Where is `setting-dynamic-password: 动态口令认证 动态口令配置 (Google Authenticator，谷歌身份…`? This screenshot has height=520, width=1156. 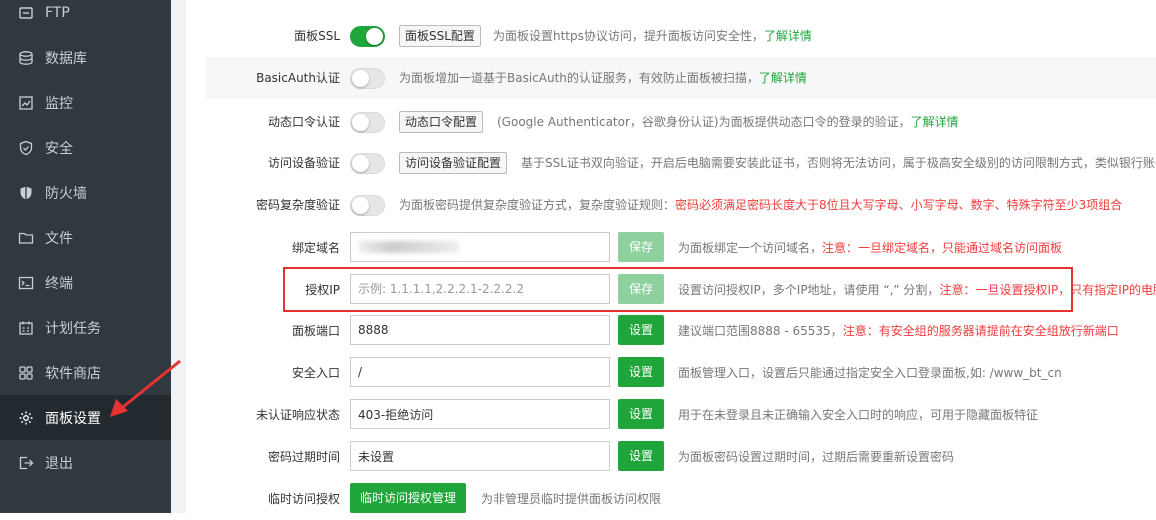
setting-dynamic-password: 动态口令认证 动态口令配置 (Google Authenticator，谷歌身份… is located at coordinates (681, 122).